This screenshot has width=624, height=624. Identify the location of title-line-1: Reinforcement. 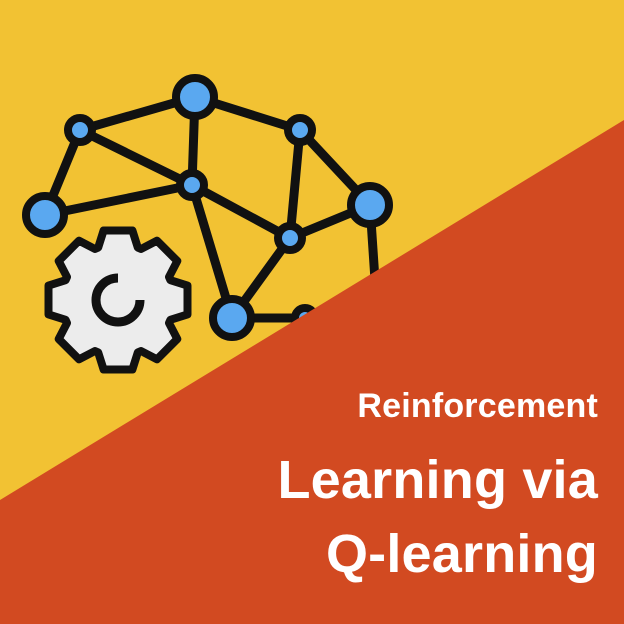
(477, 406).